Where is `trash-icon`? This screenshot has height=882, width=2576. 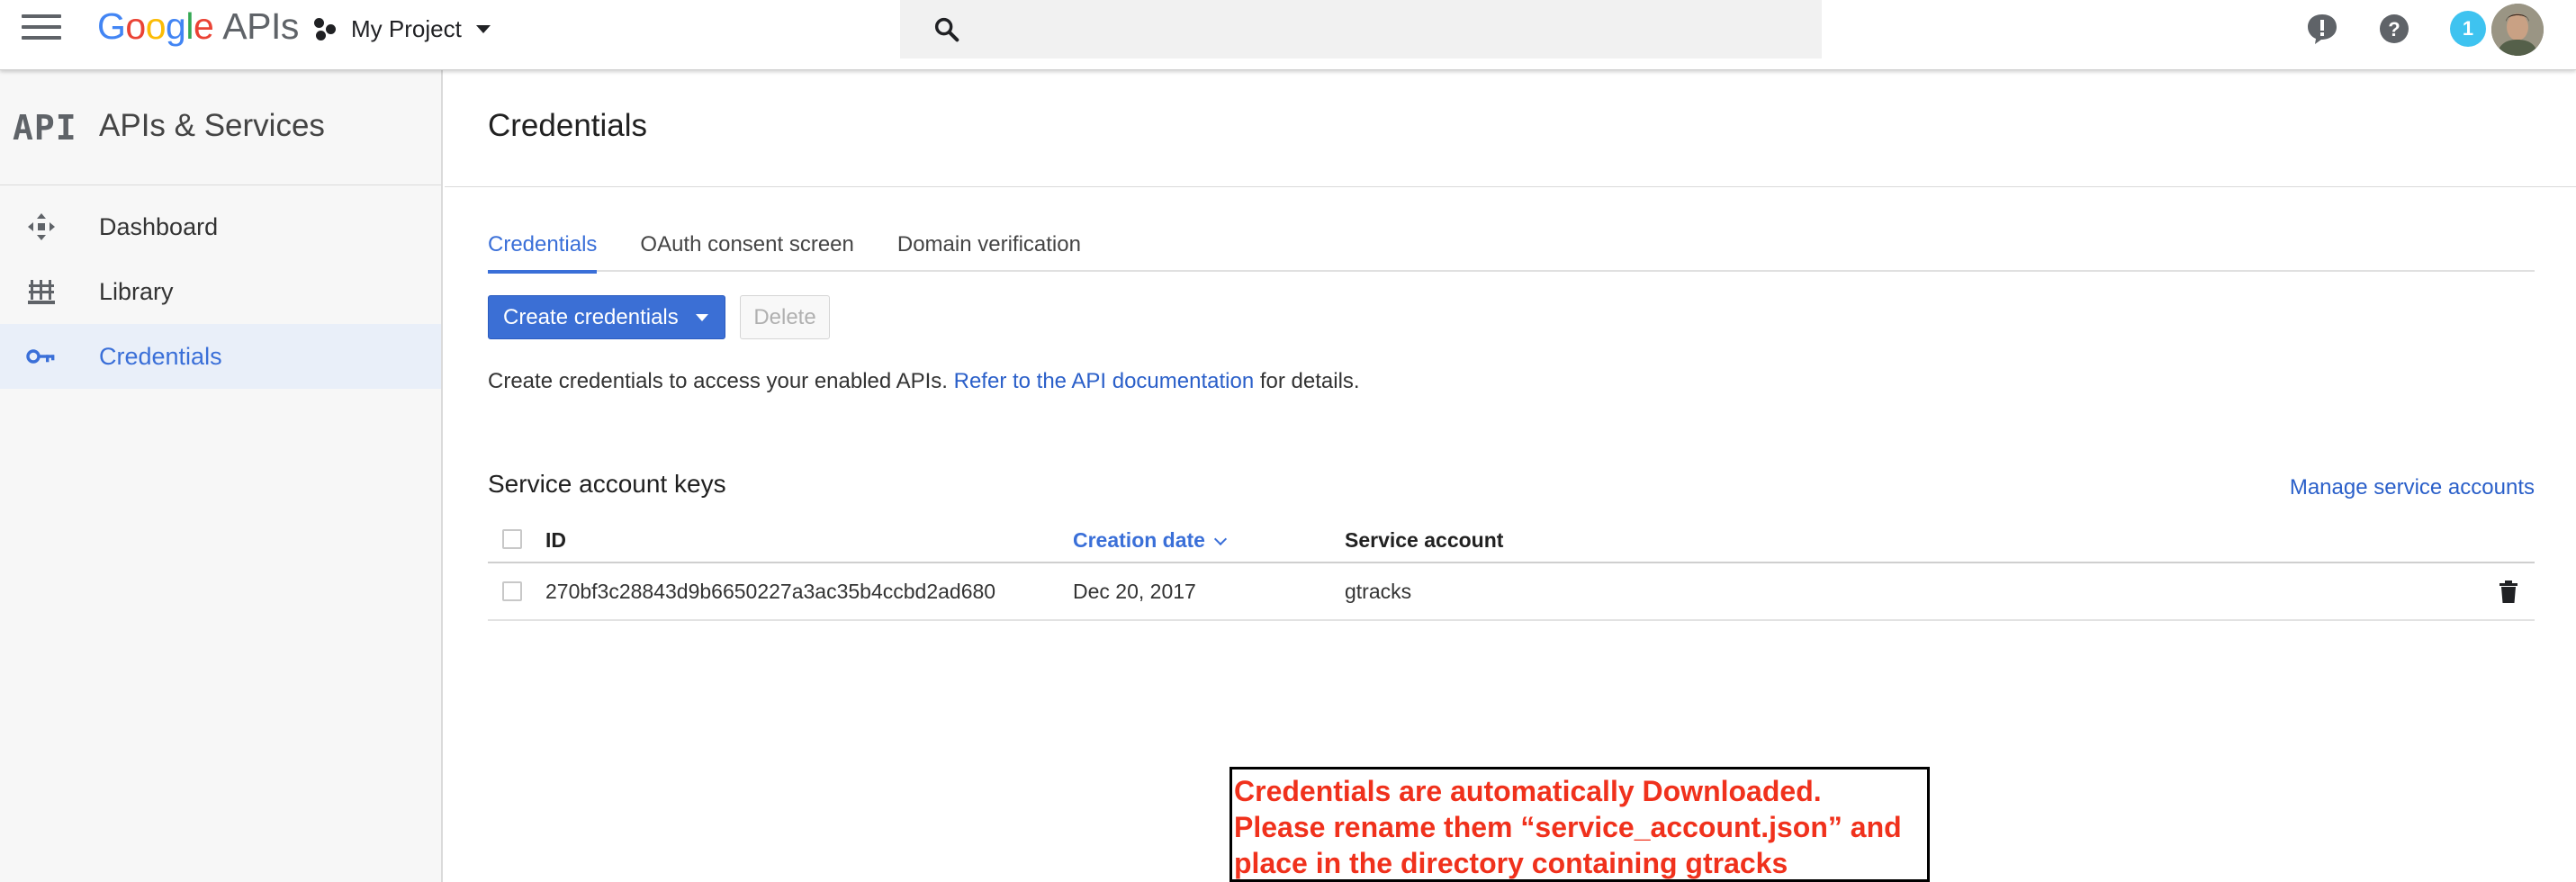 trash-icon is located at coordinates (2508, 592).